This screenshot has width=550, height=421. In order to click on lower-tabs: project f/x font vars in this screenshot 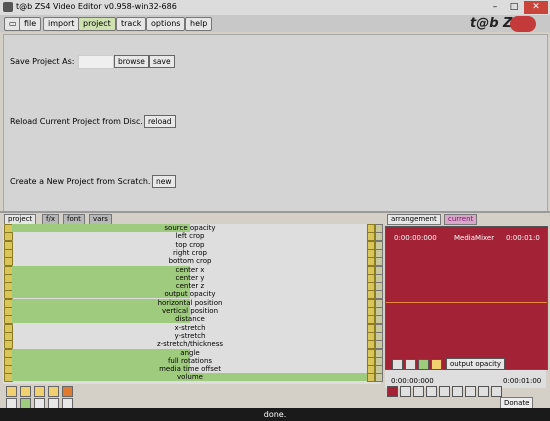, I will do `click(69, 219)`.